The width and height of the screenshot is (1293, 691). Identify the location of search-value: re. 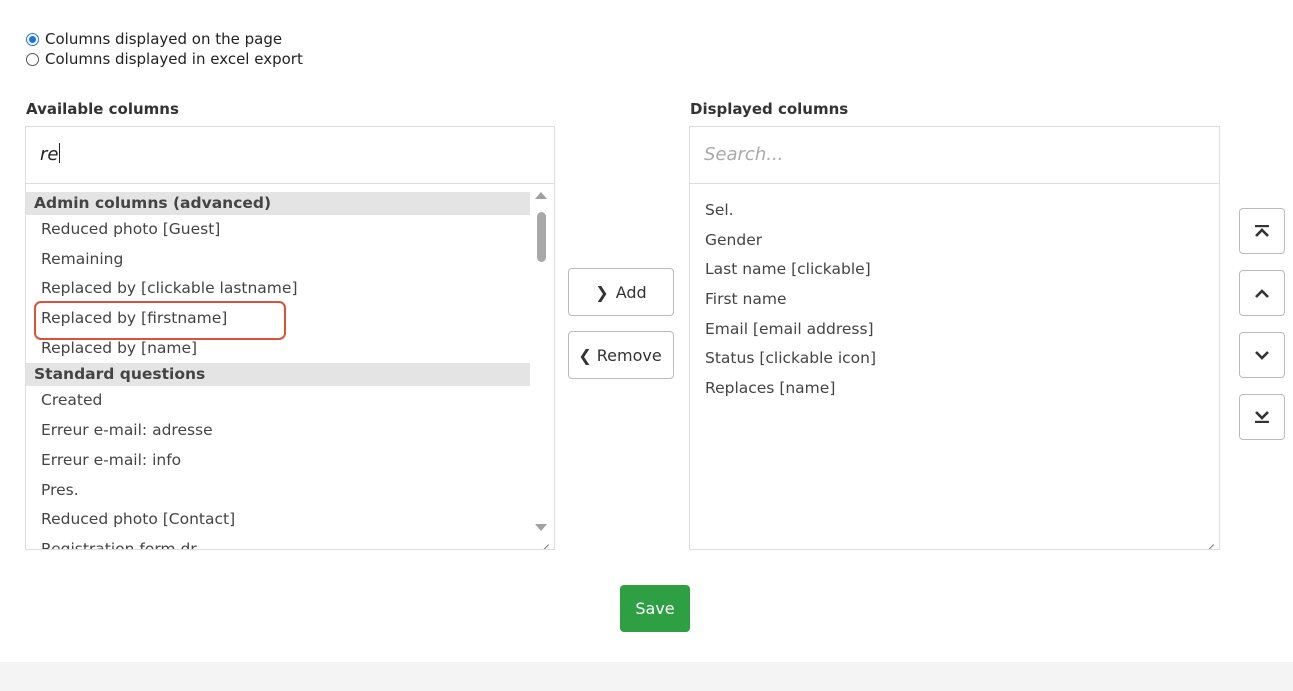
(49, 154).